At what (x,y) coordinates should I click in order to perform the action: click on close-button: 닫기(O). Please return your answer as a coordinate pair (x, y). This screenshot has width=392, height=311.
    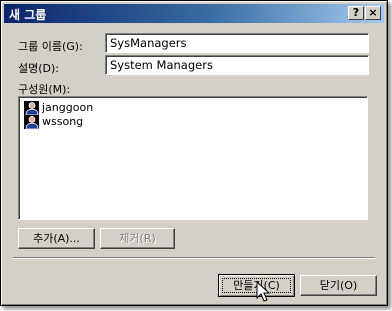
    Looking at the image, I should click on (338, 285).